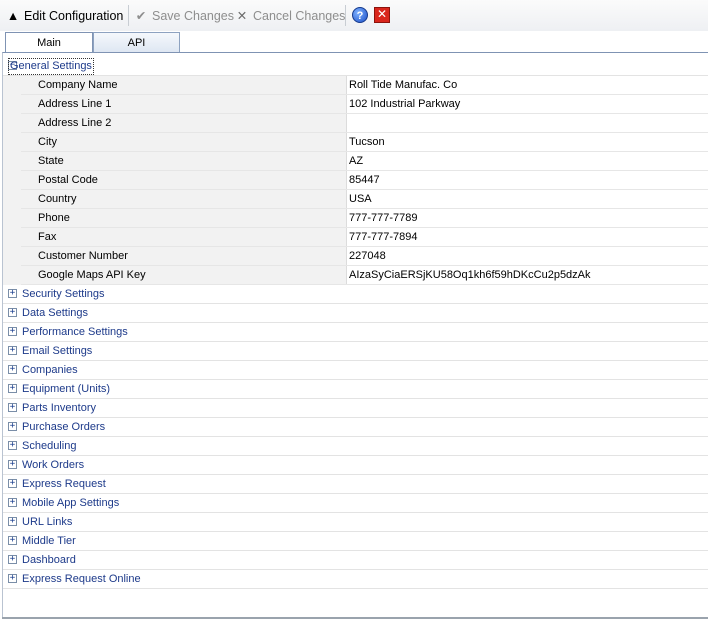 This screenshot has width=708, height=624. Describe the element at coordinates (355, 408) in the screenshot. I see `category-row: + Parts Inventory` at that location.